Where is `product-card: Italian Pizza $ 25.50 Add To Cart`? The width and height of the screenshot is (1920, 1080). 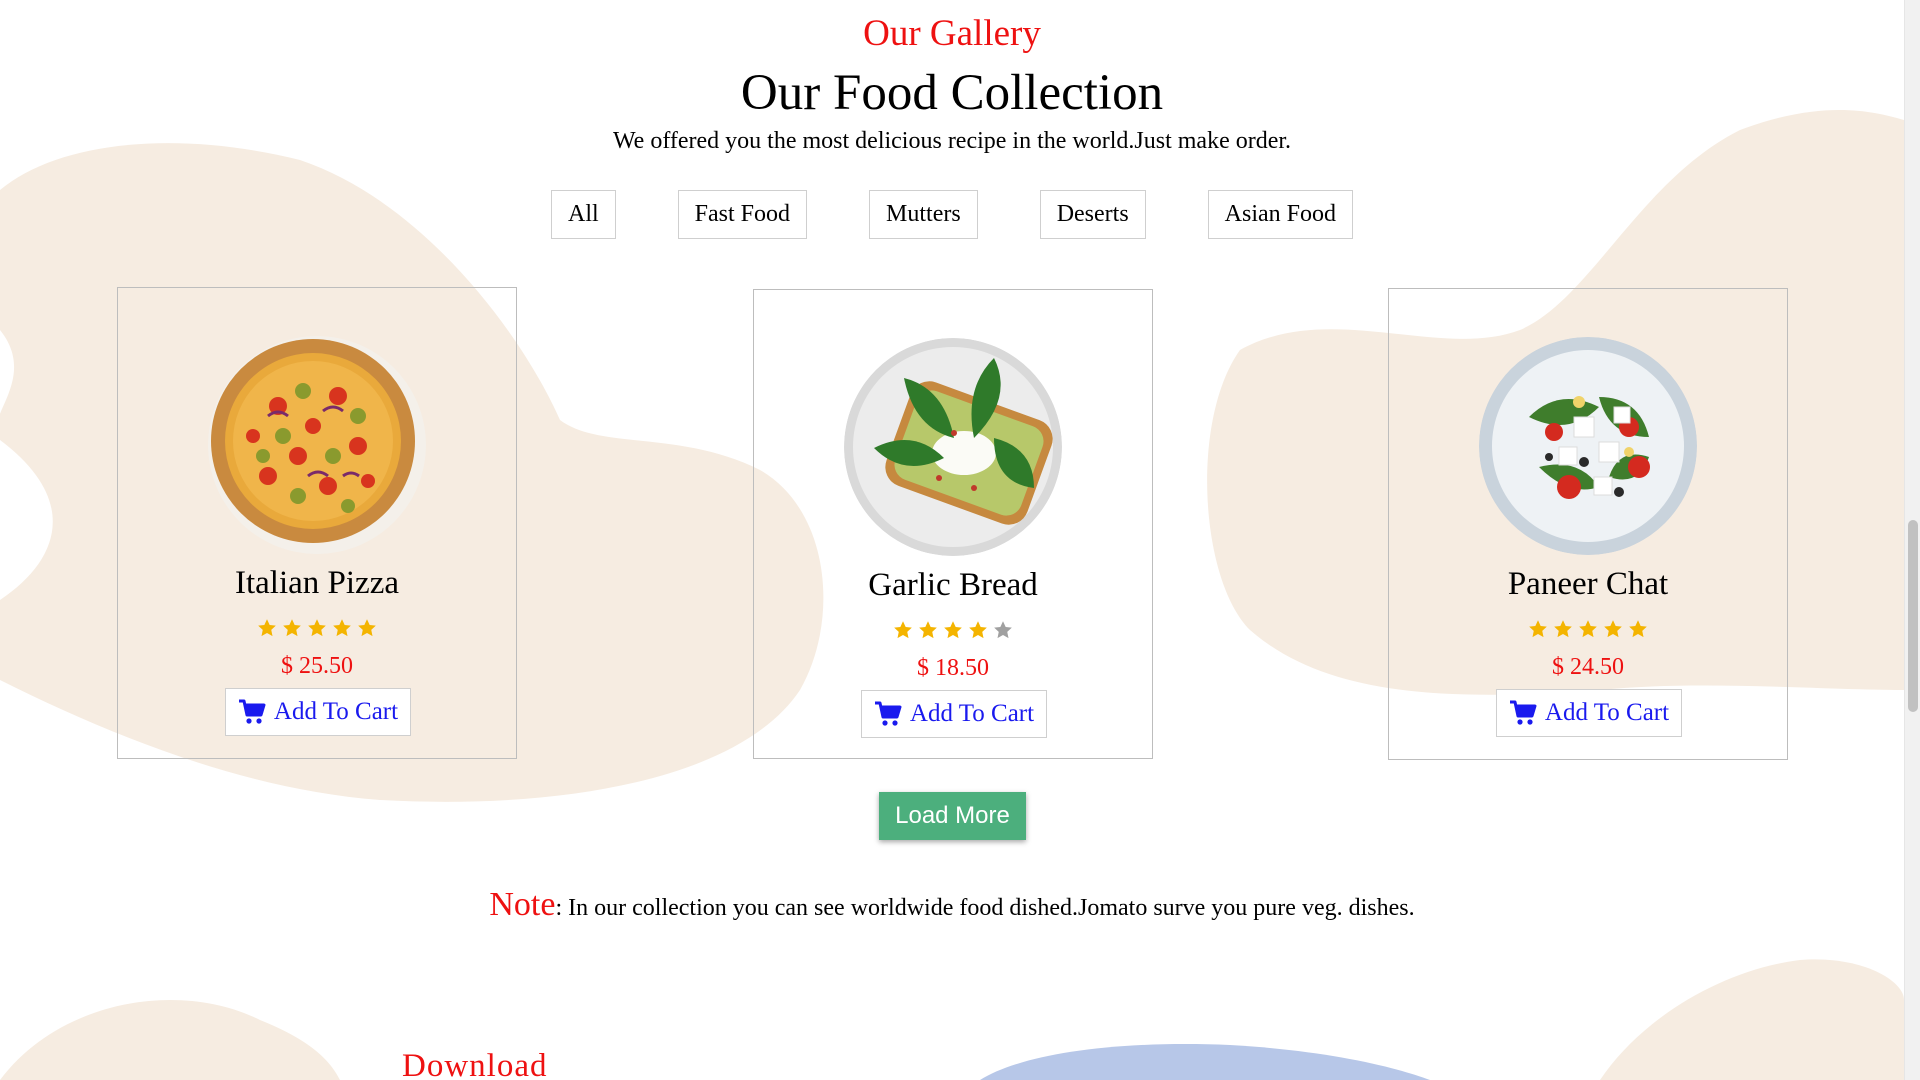
product-card: Italian Pizza $ 25.50 Add To Cart is located at coordinates (317, 523).